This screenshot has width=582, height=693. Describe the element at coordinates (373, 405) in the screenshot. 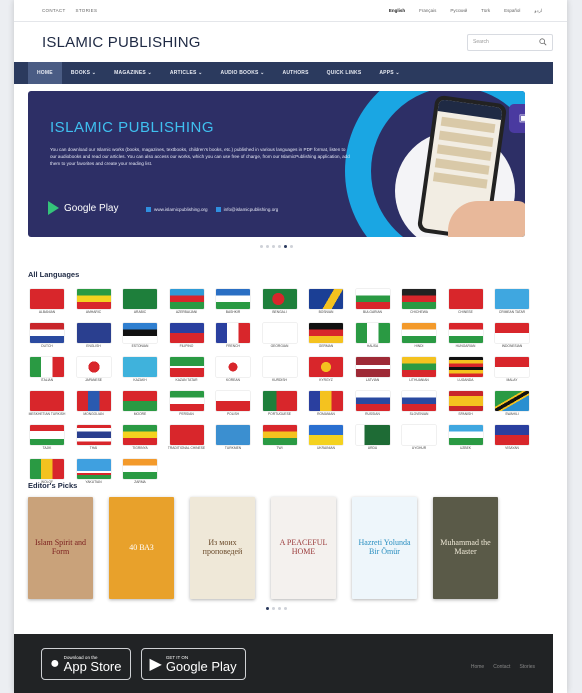

I see `language-item: Russian` at that location.